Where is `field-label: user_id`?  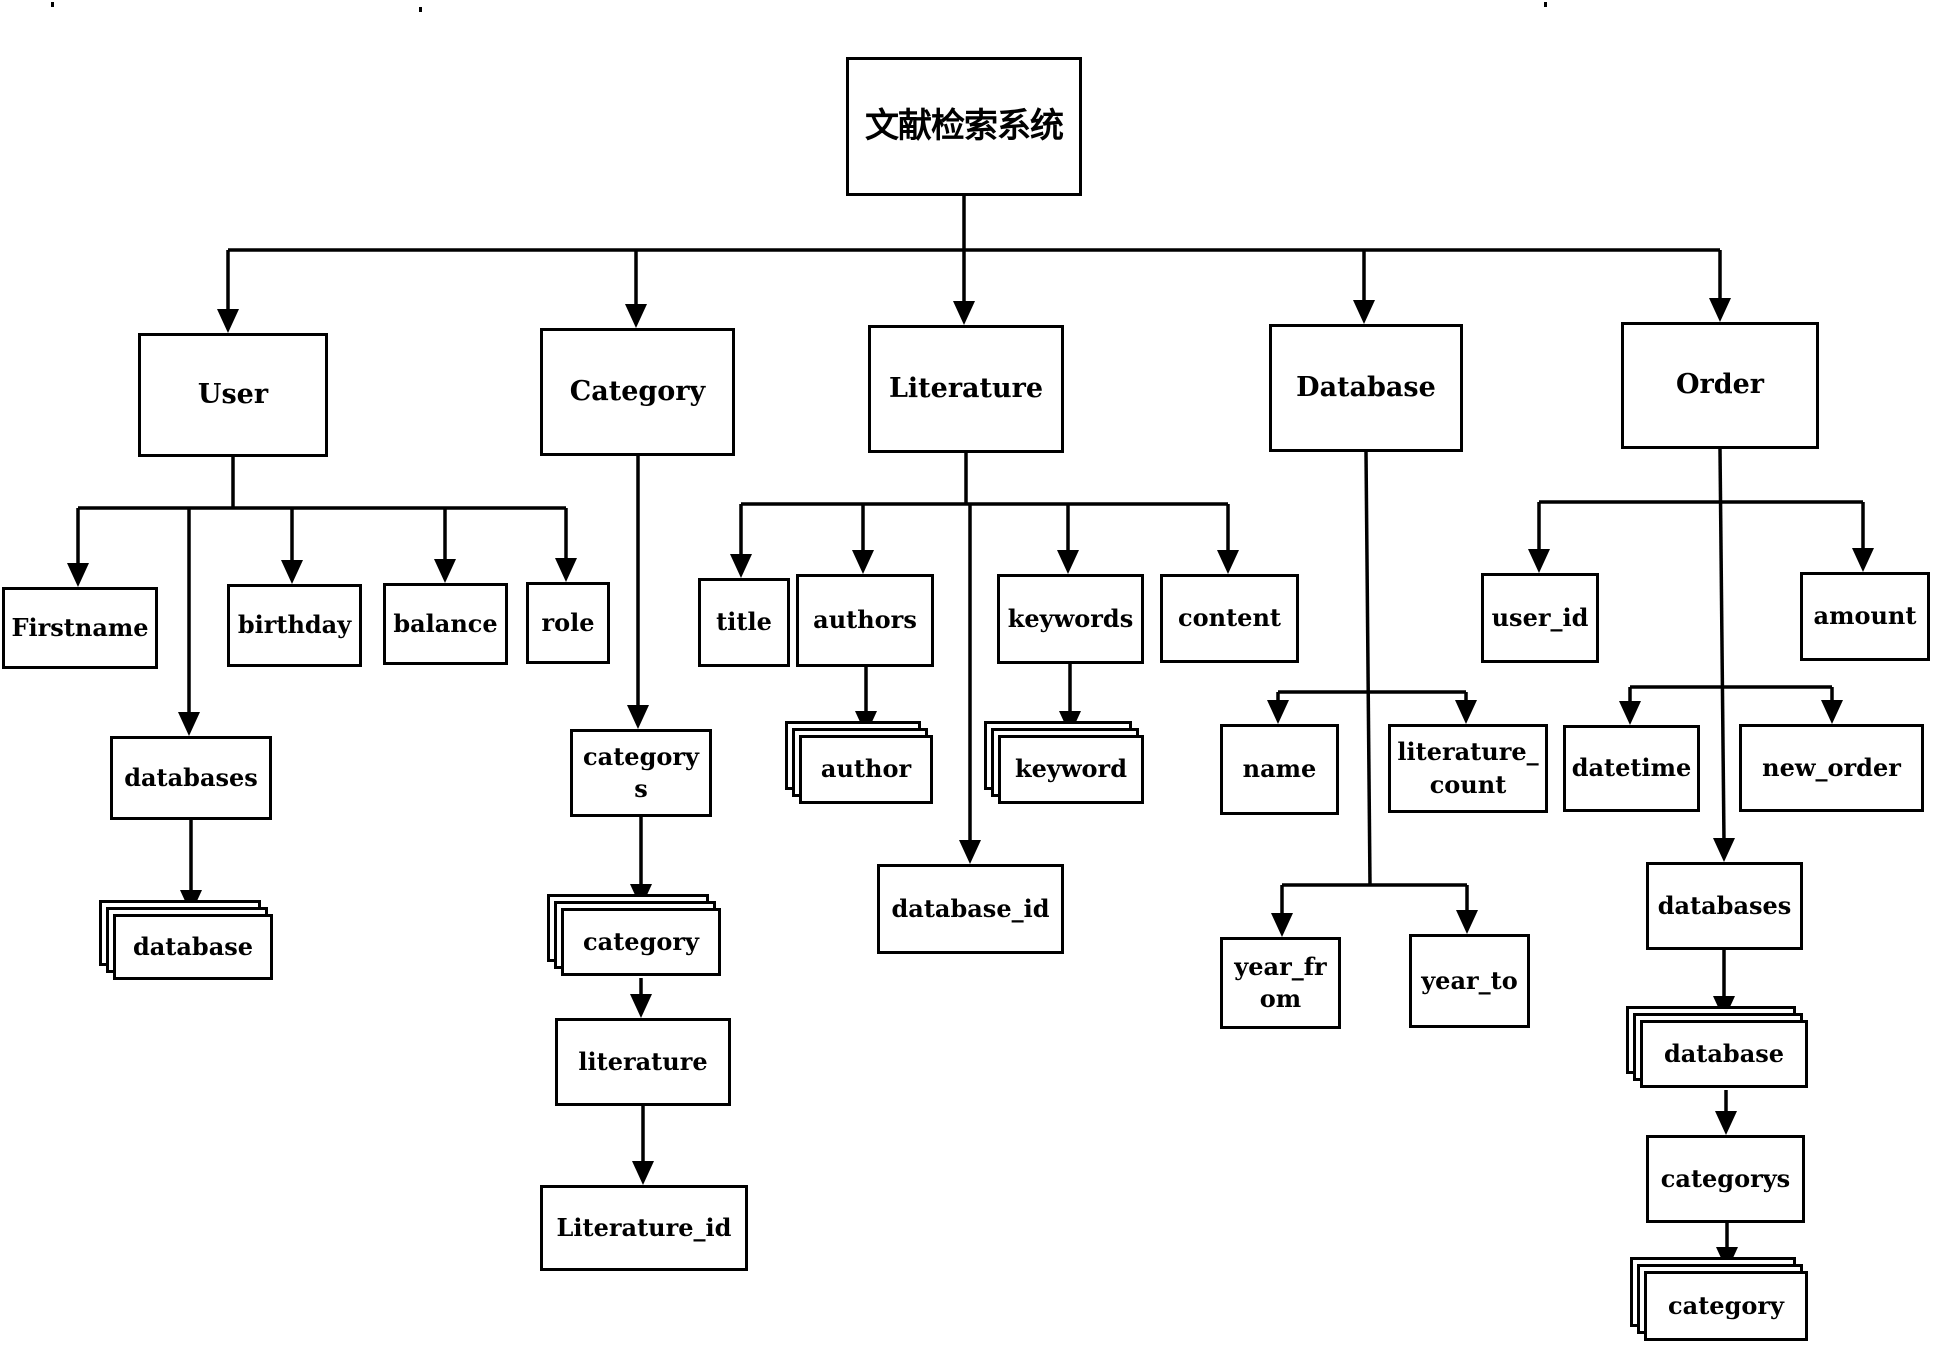
field-label: user_id is located at coordinates (1540, 617).